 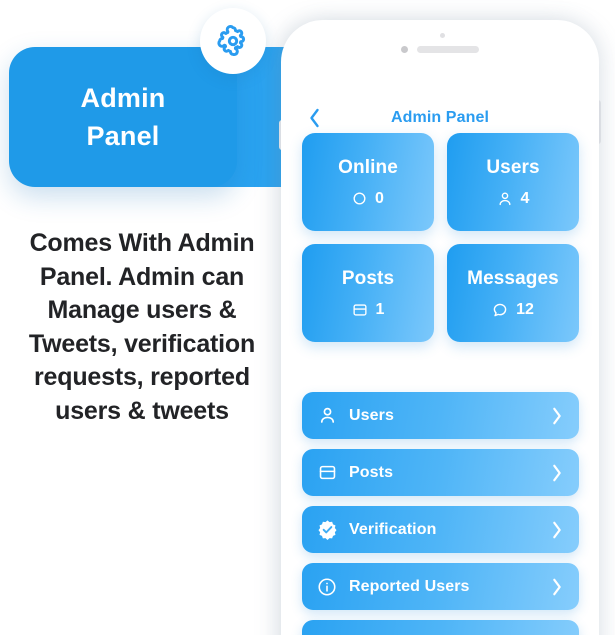 What do you see at coordinates (368, 182) in the screenshot?
I see `stat-card-online: Online 0` at bounding box center [368, 182].